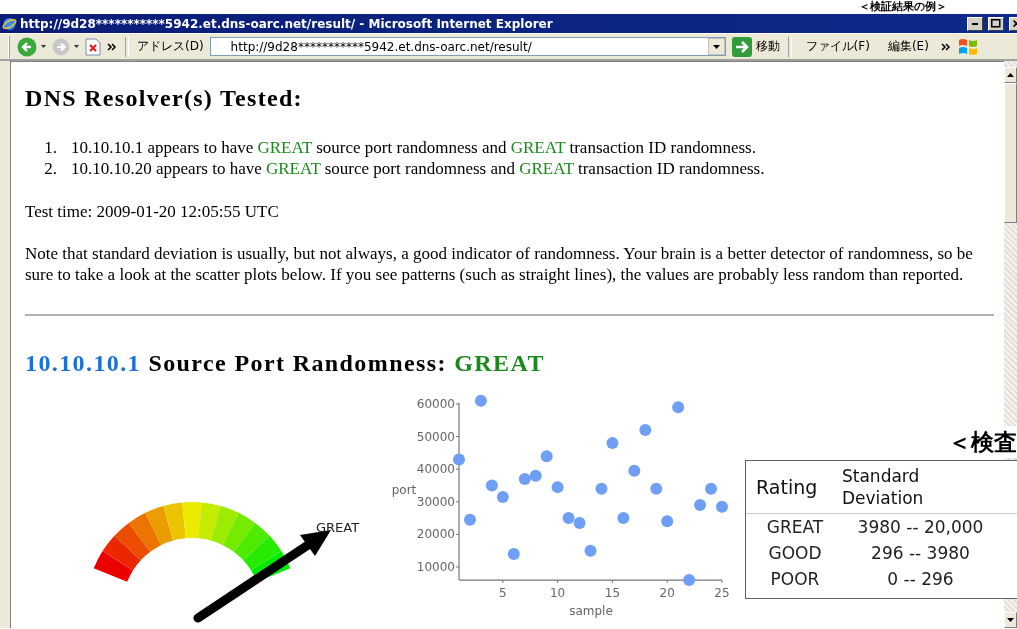 The width and height of the screenshot is (1017, 629). Describe the element at coordinates (50, 147) in the screenshot. I see `list-number: 1.` at that location.